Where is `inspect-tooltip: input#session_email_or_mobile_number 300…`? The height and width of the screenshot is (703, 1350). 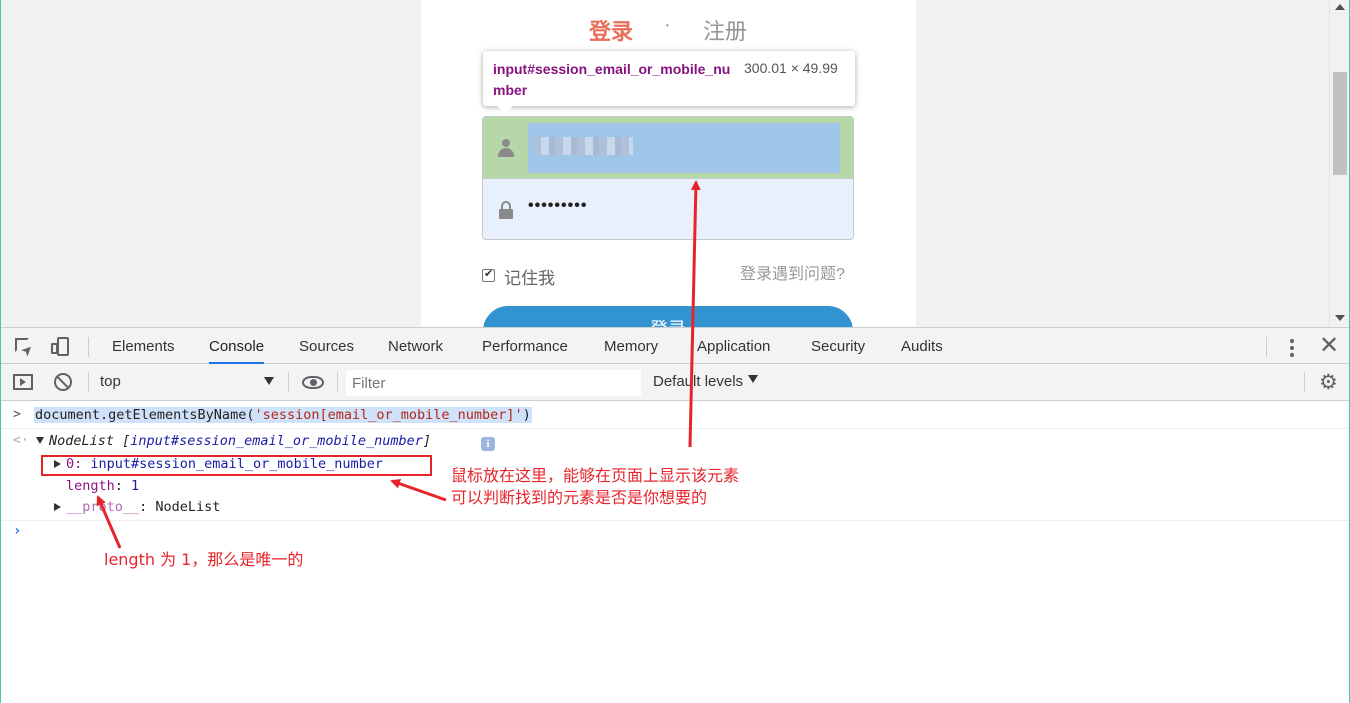
inspect-tooltip: input#session_email_or_mobile_number 300… is located at coordinates (669, 82).